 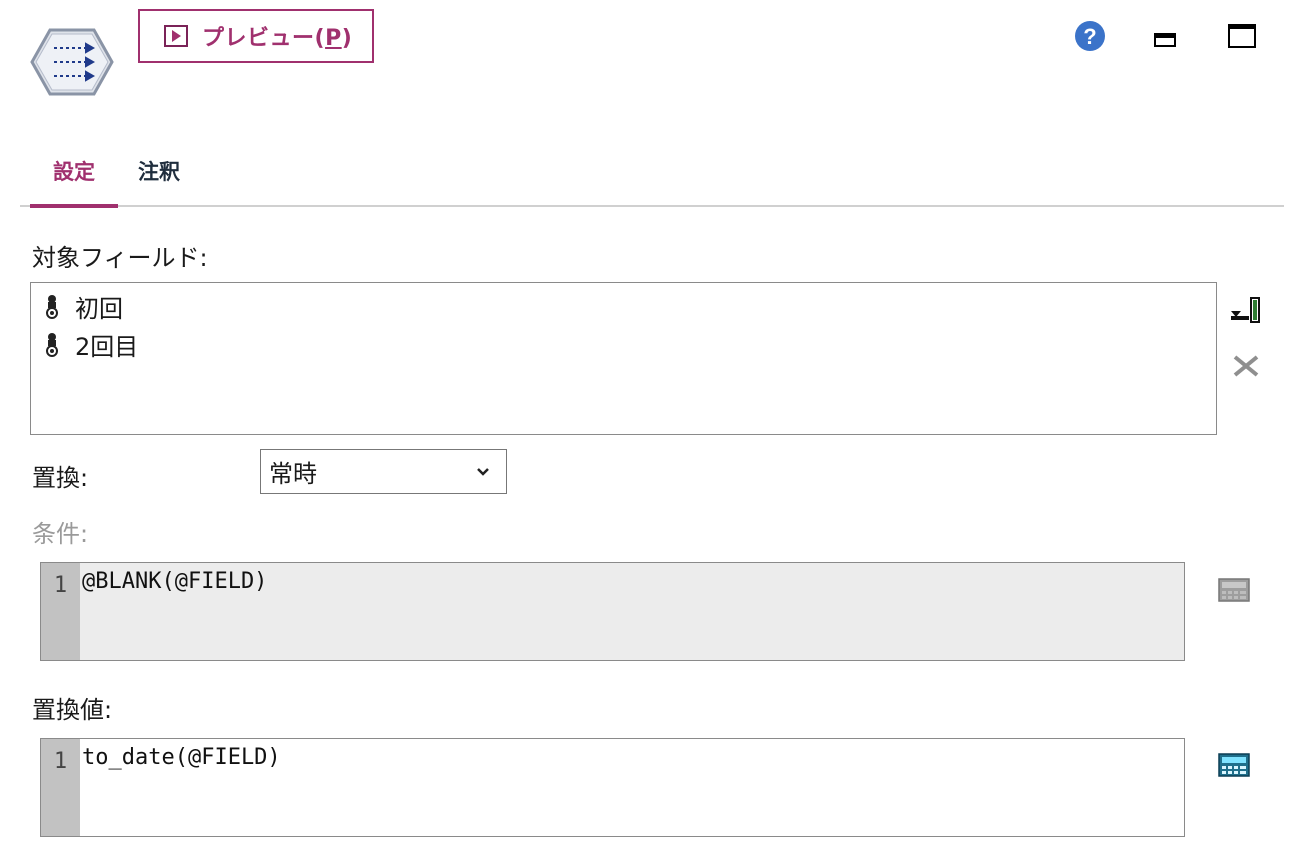 What do you see at coordinates (1242, 36) in the screenshot?
I see `maximize-icon` at bounding box center [1242, 36].